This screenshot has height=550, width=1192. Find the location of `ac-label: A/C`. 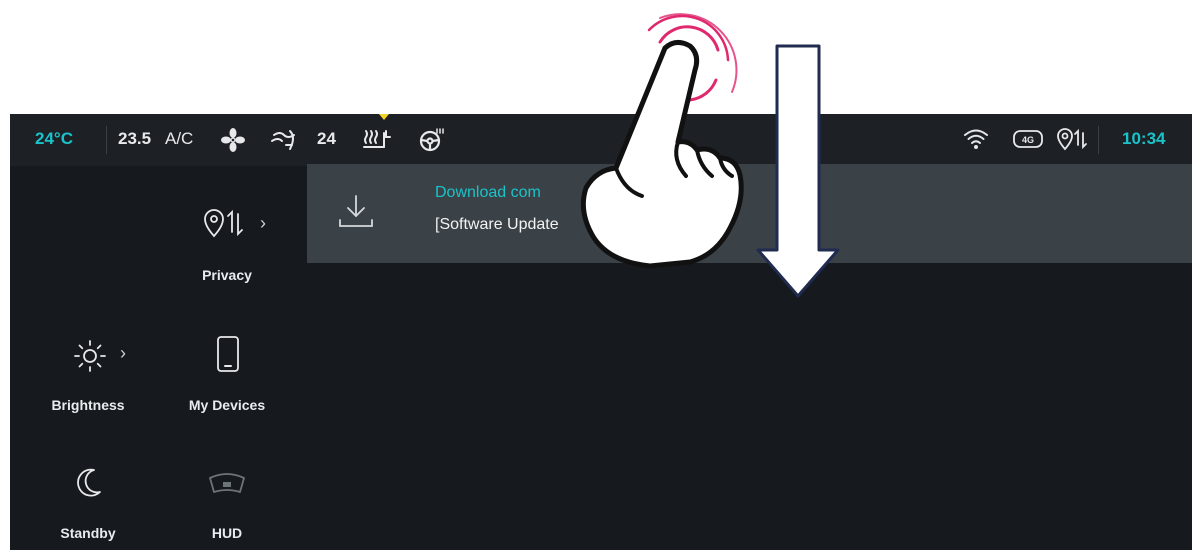

ac-label: A/C is located at coordinates (179, 139).